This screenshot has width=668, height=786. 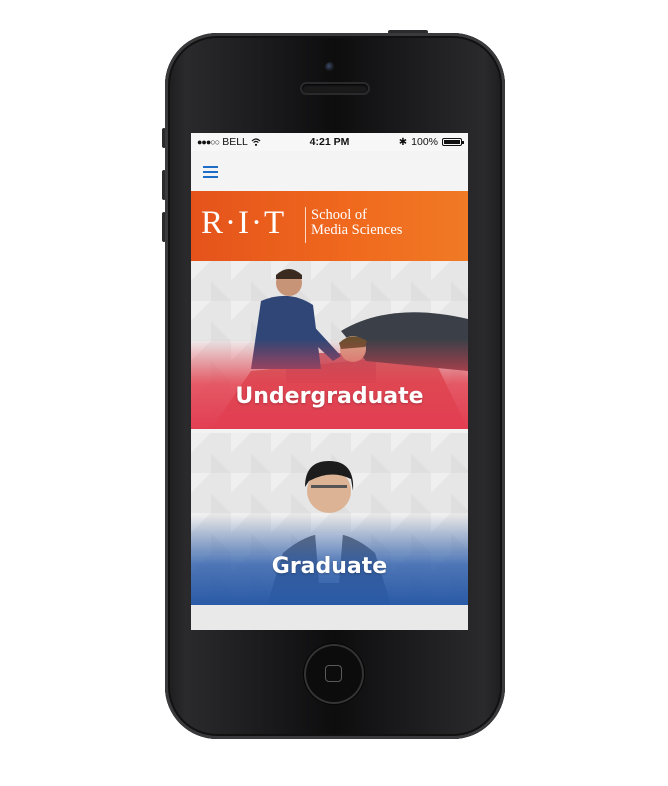 I want to click on earpiece-speaker, so click(x=335, y=88).